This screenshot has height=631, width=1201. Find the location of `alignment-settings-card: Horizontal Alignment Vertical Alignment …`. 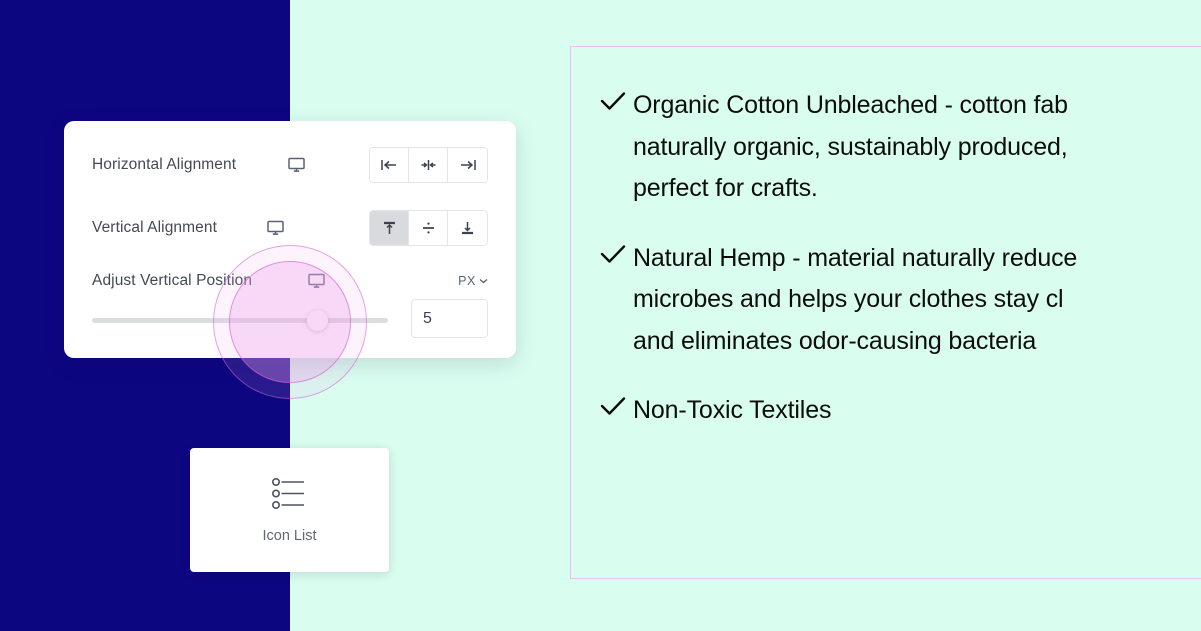

alignment-settings-card: Horizontal Alignment Vertical Alignment … is located at coordinates (290, 239).